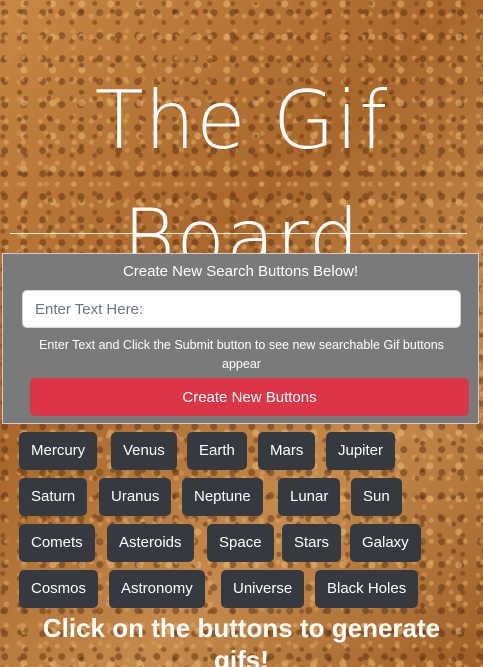 This screenshot has width=483, height=667. Describe the element at coordinates (144, 451) in the screenshot. I see `gif-button-venus: Venus` at that location.